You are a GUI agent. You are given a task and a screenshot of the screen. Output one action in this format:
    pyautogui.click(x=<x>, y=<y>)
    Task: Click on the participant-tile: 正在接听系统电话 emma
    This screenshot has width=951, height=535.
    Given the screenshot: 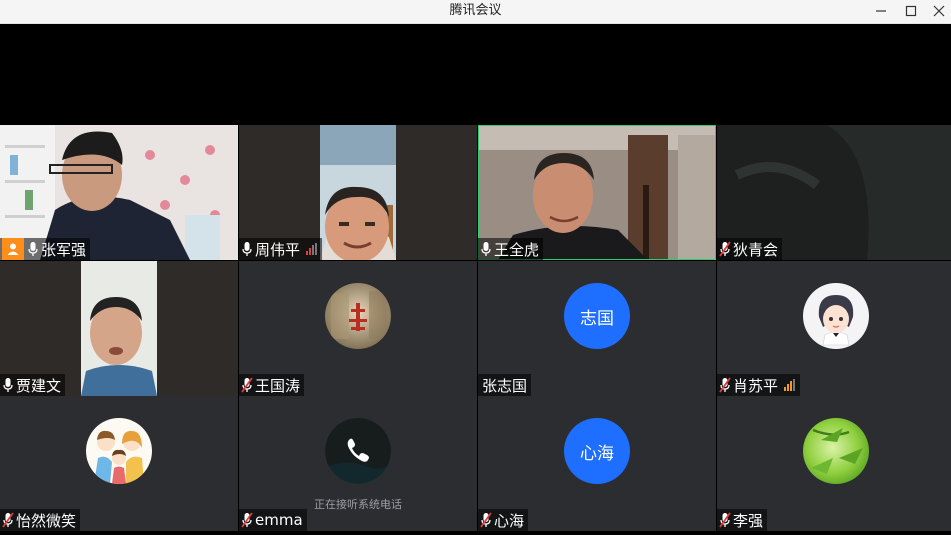 What is the action you would take?
    pyautogui.click(x=358, y=463)
    